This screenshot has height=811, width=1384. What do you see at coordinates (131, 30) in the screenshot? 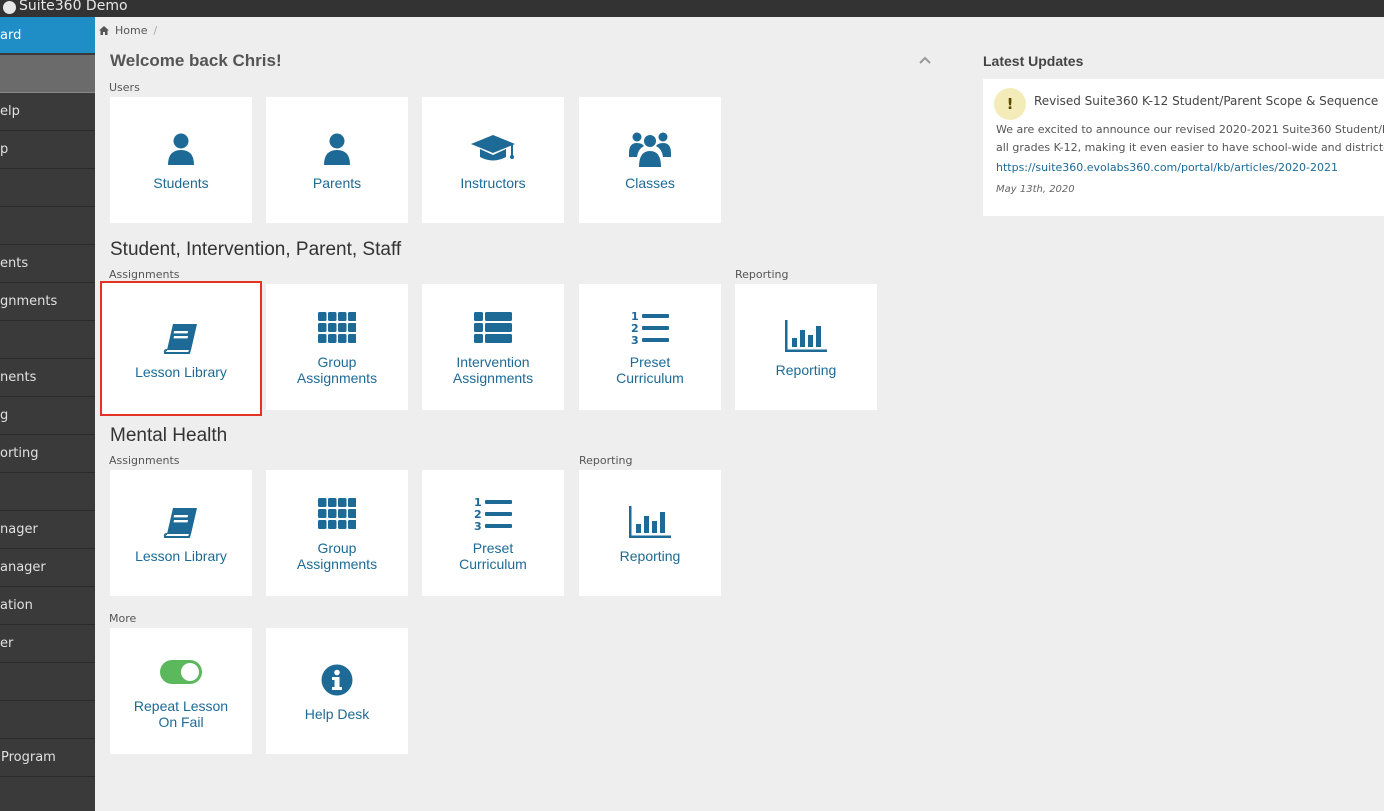
I see `breadcrumb-home: Home` at bounding box center [131, 30].